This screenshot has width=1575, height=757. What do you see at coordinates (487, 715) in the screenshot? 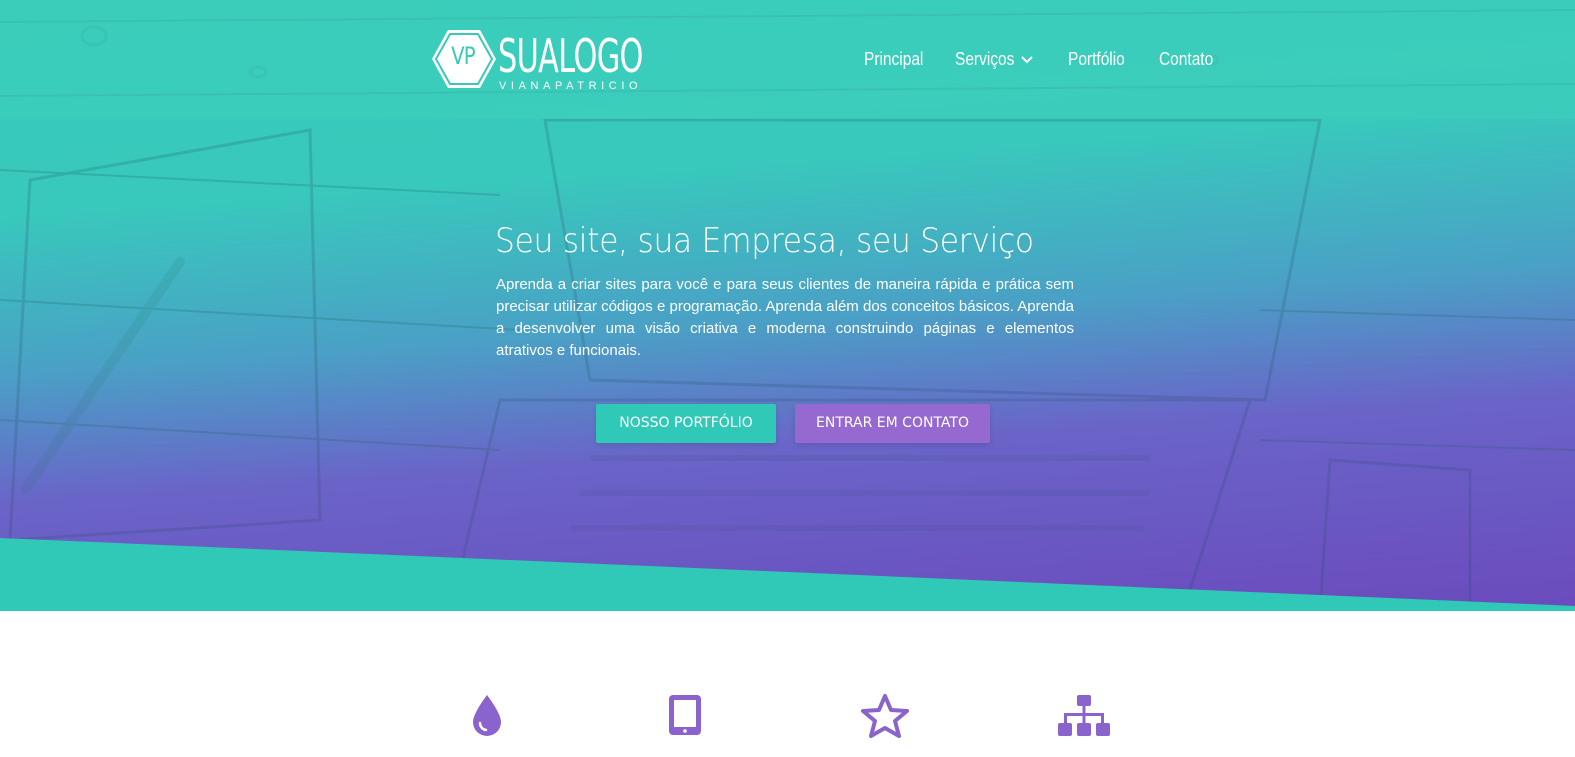
I see `drop-icon` at bounding box center [487, 715].